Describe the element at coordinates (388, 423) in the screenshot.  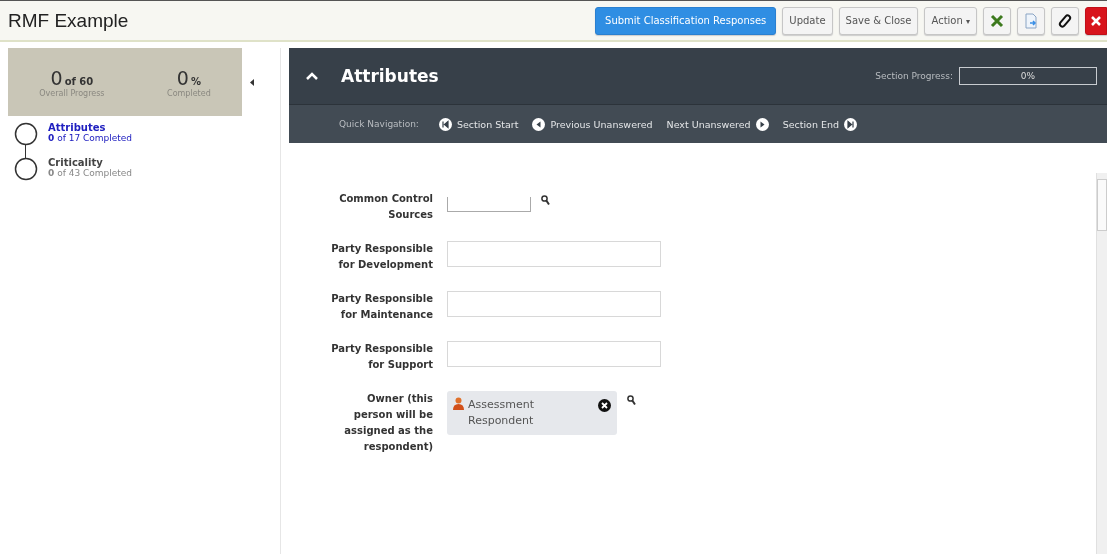
I see `field-label: Owner (this person will be assigned as the respondent)` at that location.